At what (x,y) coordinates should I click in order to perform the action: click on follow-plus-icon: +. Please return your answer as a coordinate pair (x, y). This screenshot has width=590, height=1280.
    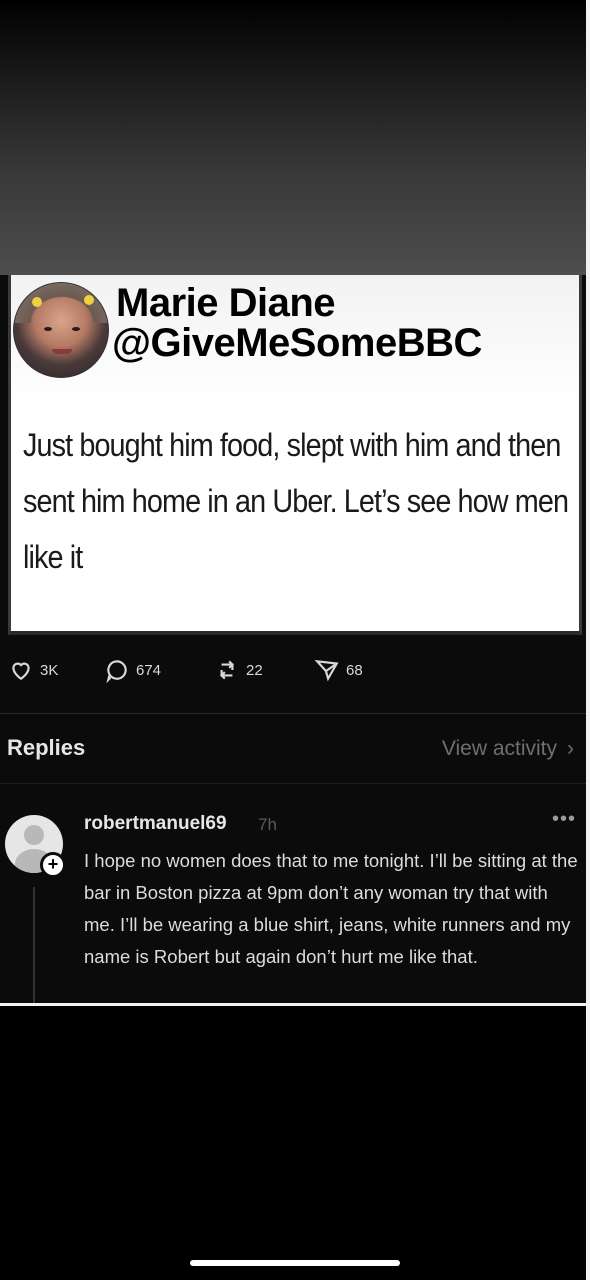
    Looking at the image, I should click on (53, 865).